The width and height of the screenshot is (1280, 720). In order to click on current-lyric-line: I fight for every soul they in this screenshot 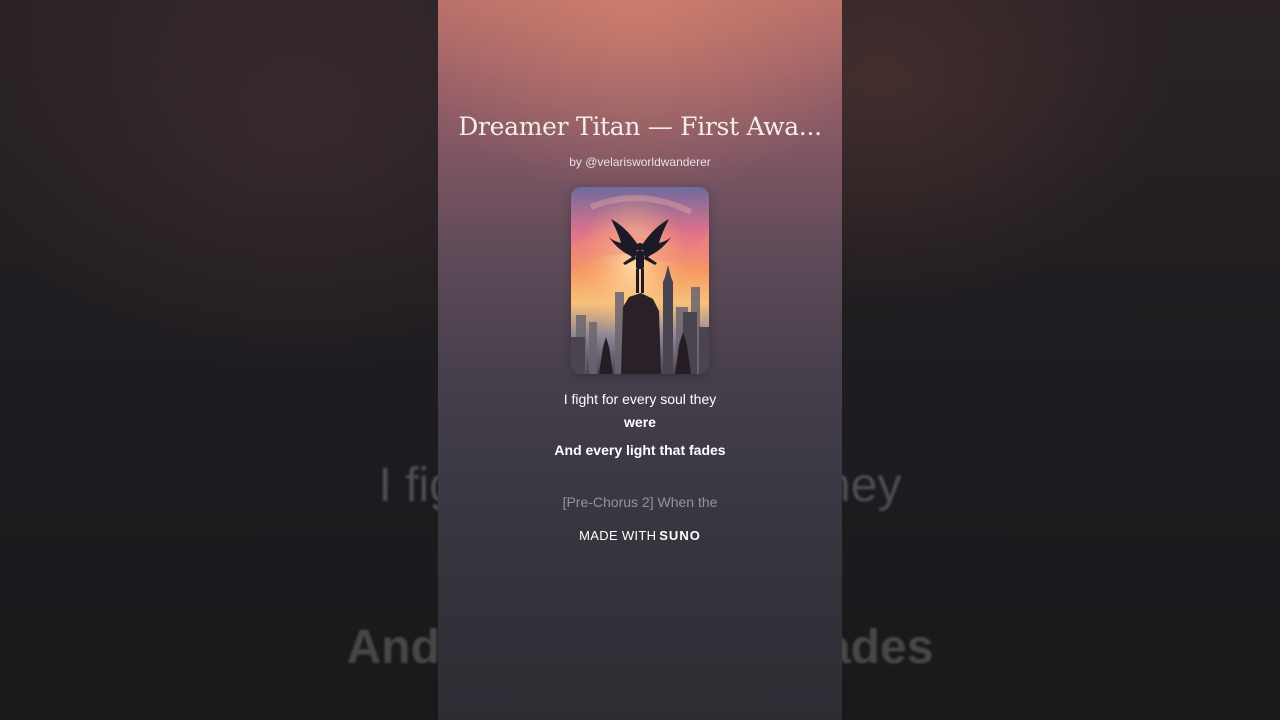, I will do `click(640, 399)`.